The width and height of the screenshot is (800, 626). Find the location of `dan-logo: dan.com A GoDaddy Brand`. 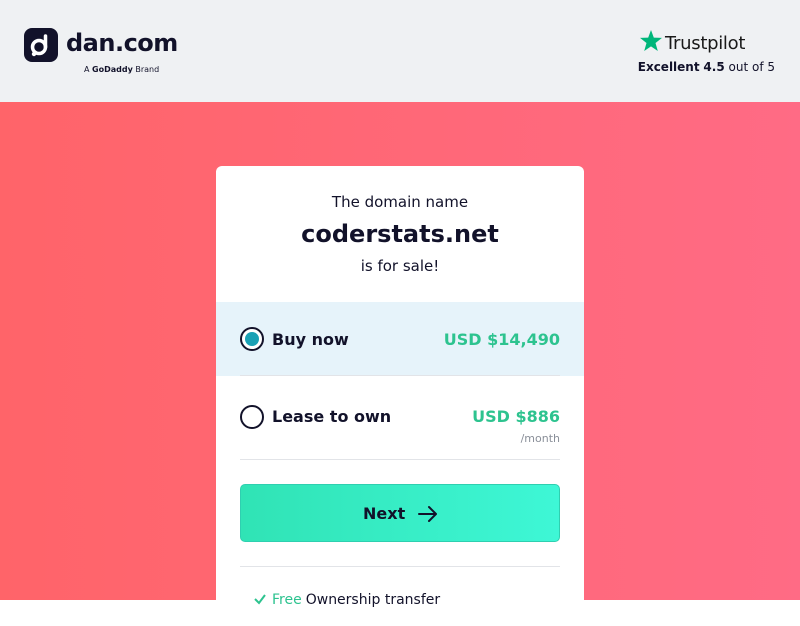

dan-logo: dan.com A GoDaddy Brand is located at coordinates (114, 53).